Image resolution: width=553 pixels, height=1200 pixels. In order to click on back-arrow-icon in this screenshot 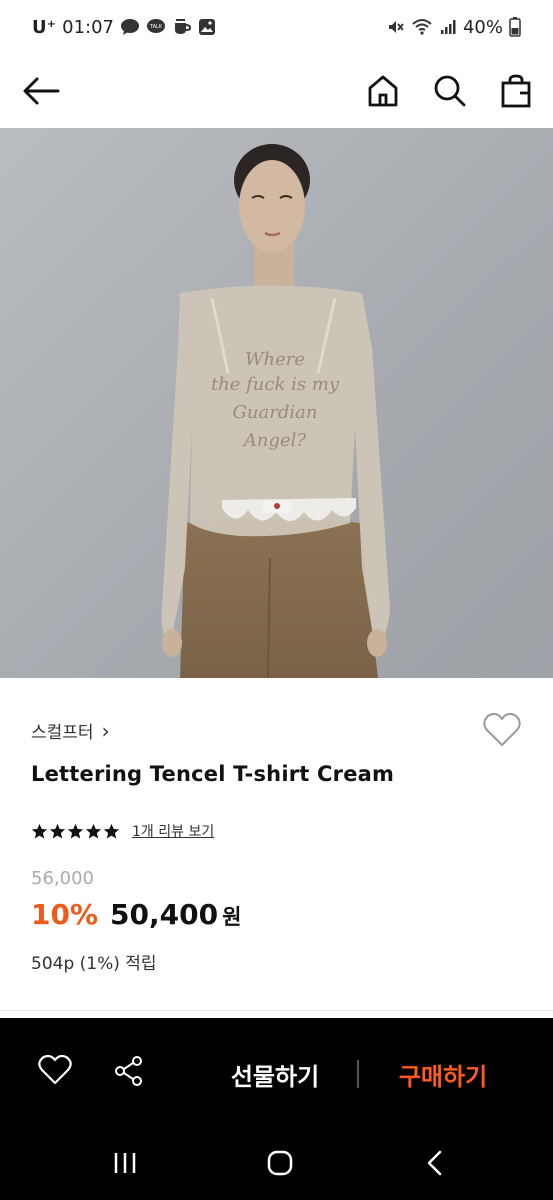, I will do `click(41, 91)`.